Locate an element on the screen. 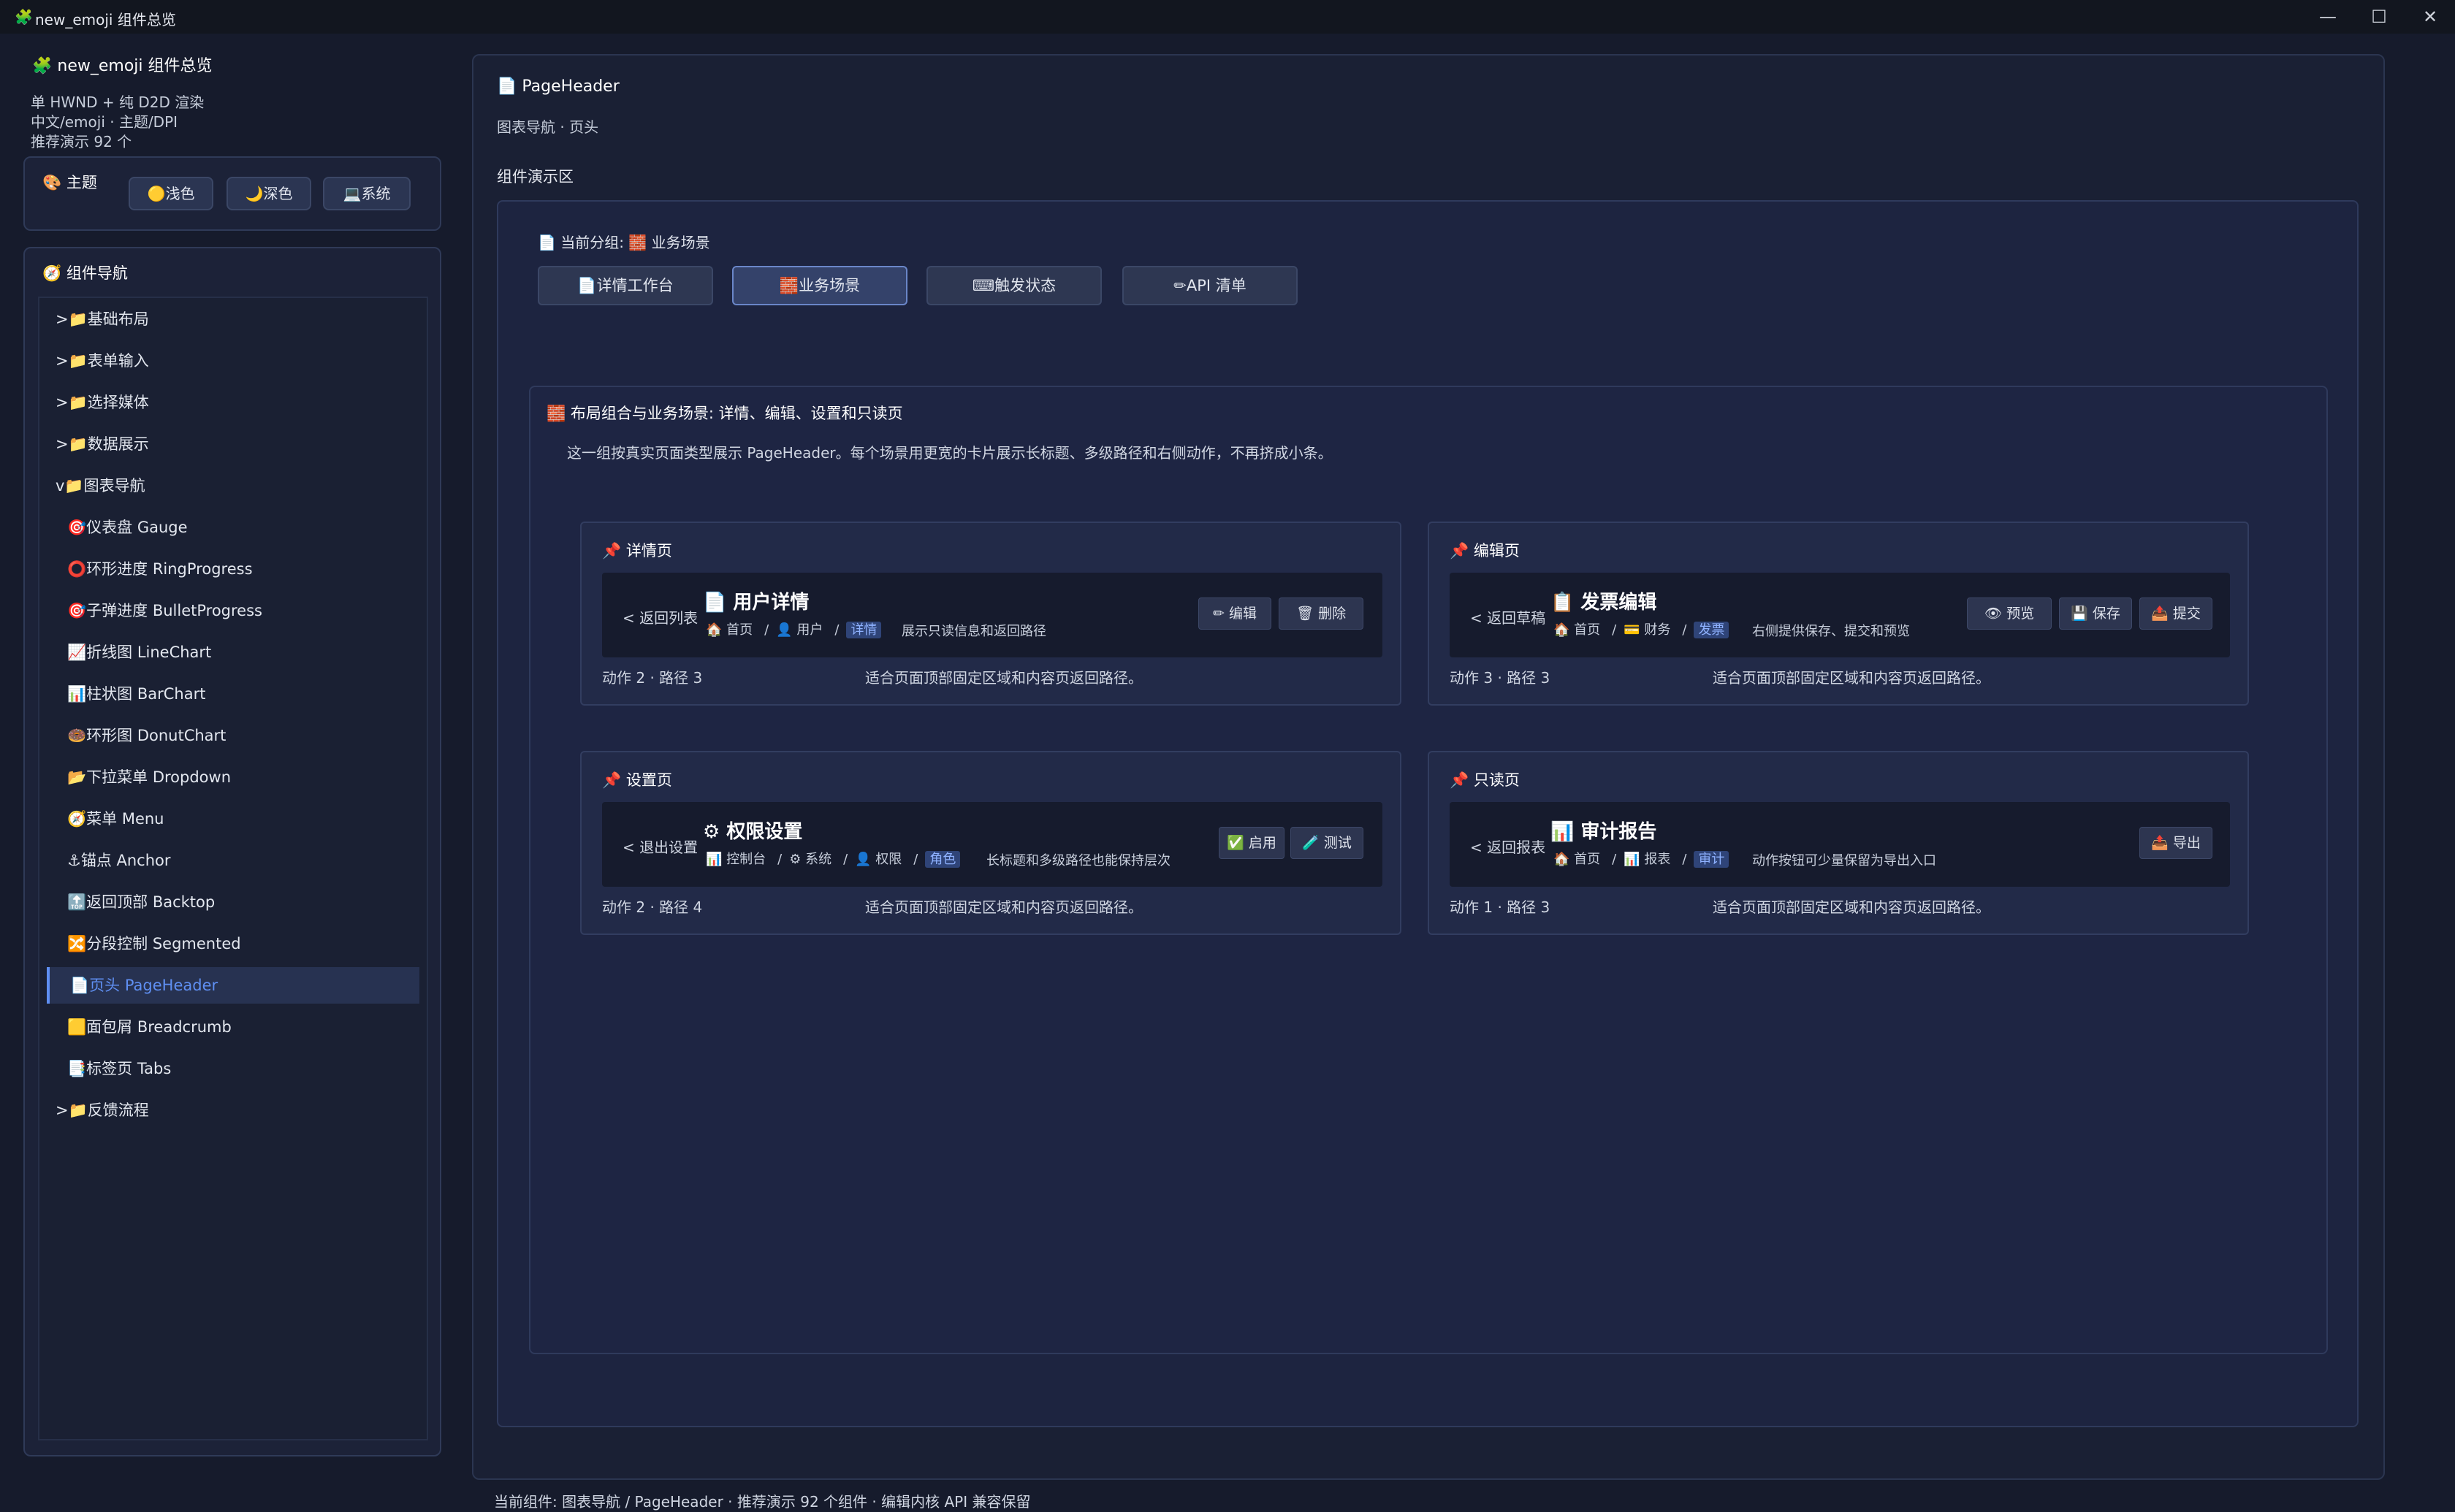 The image size is (2455, 1512). minimize-button: — is located at coordinates (2328, 17).